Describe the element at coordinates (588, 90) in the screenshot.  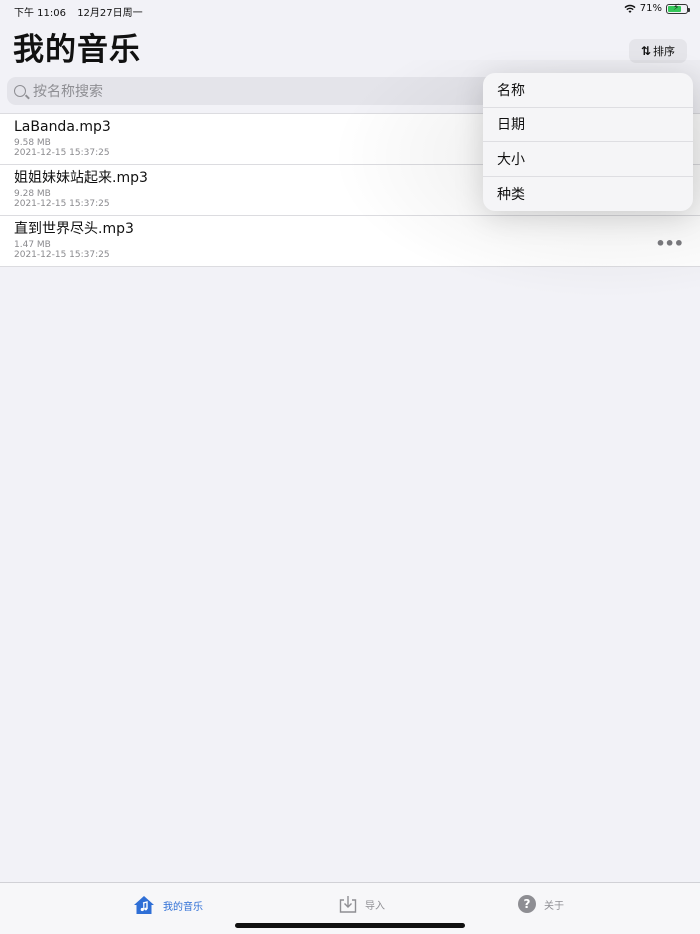
I see `sort-menu-item-name: 名称` at that location.